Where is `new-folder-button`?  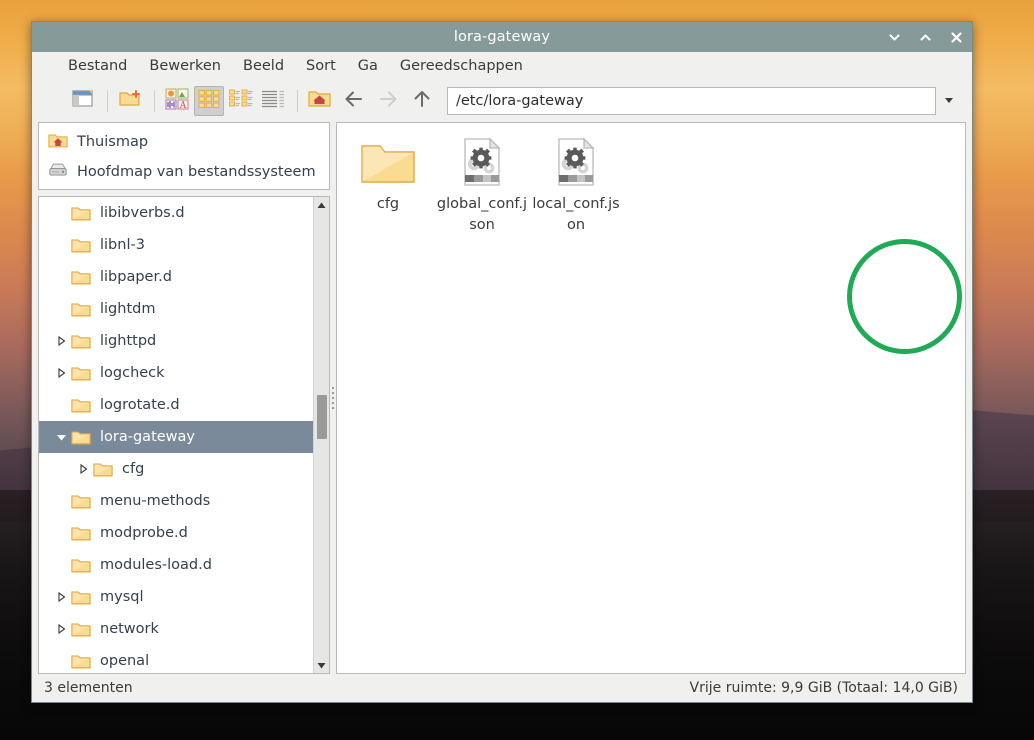 new-folder-button is located at coordinates (130, 101).